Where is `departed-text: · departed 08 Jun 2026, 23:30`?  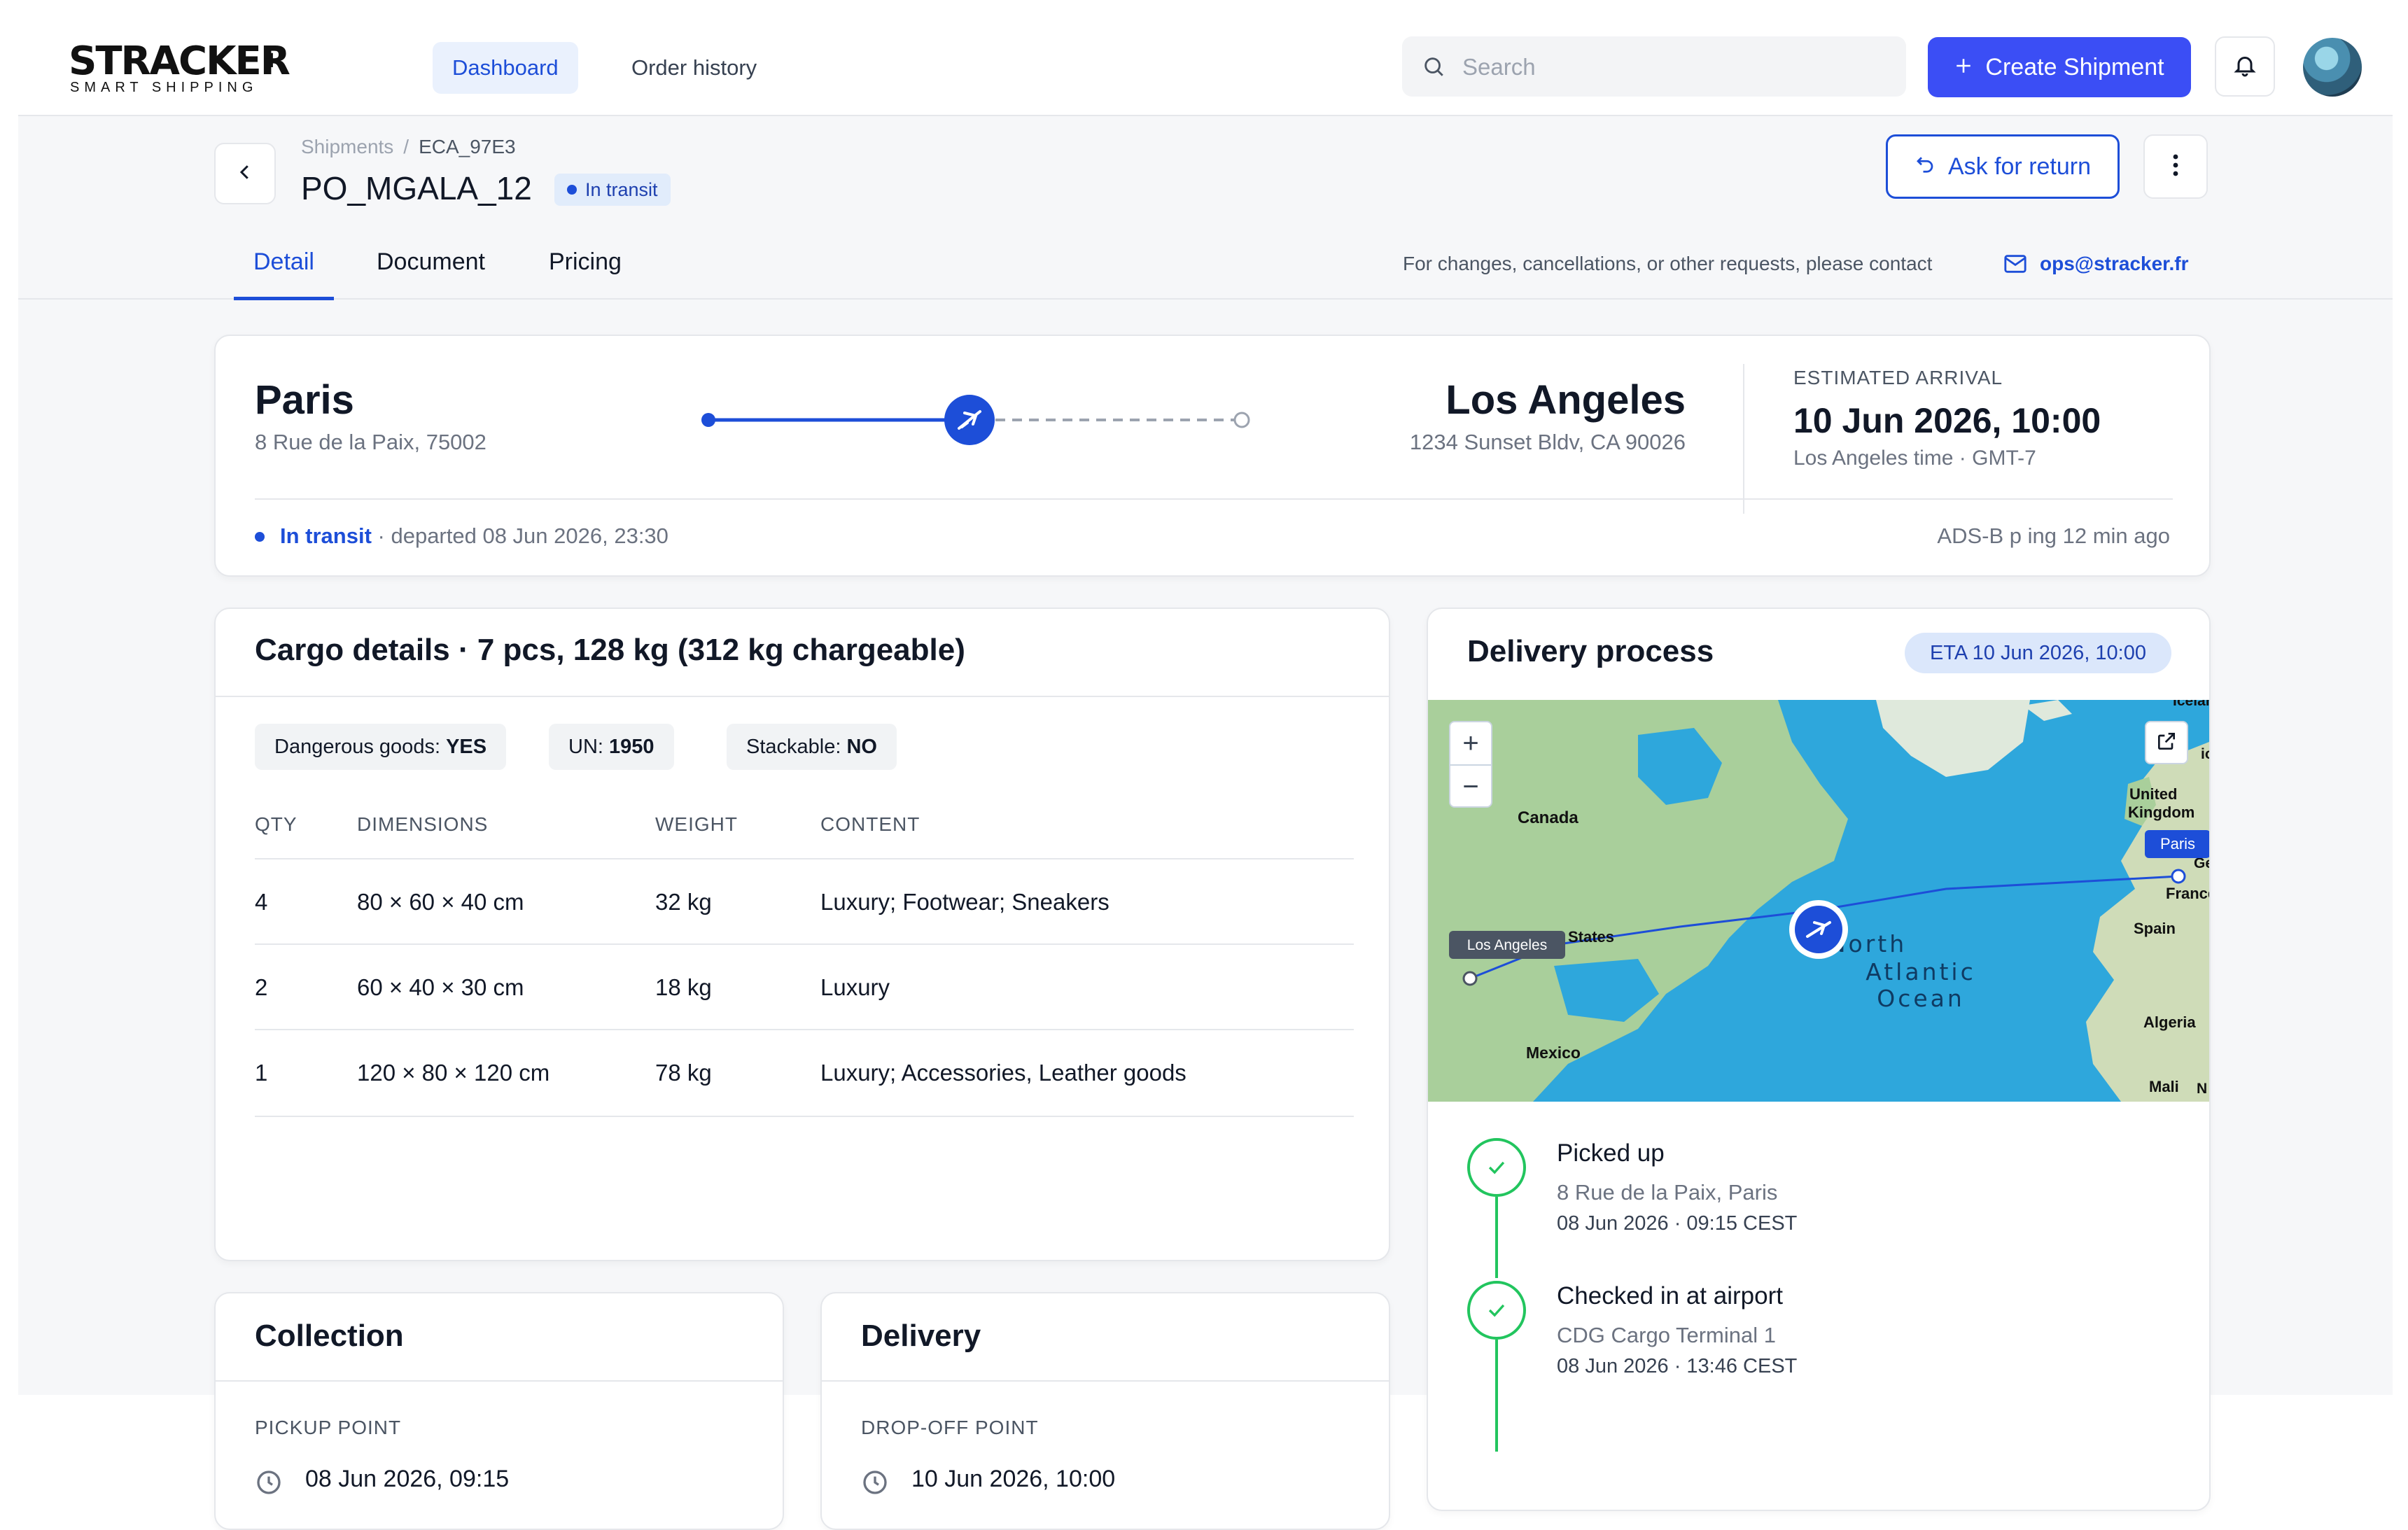
departed-text: · departed 08 Jun 2026, 23:30 is located at coordinates (522, 536).